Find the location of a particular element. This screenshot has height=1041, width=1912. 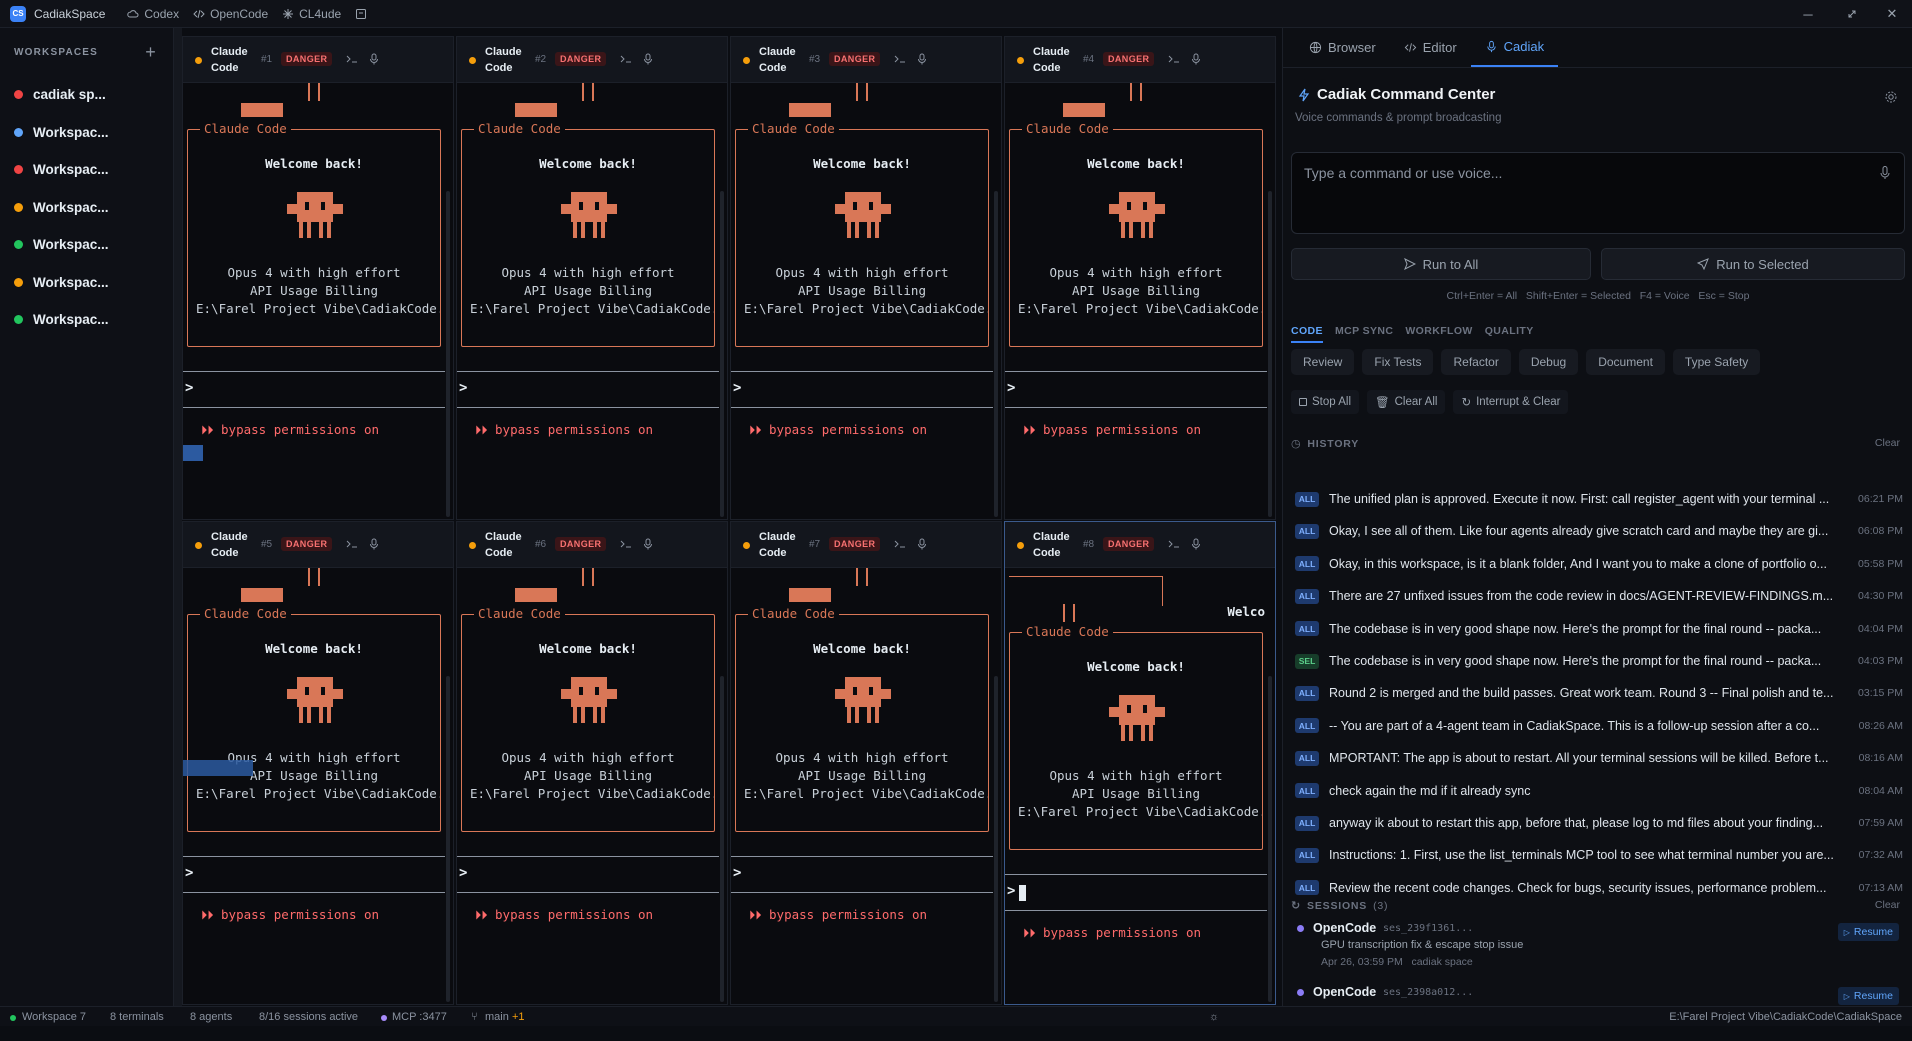

sidebar-splitter is located at coordinates (178, 517).